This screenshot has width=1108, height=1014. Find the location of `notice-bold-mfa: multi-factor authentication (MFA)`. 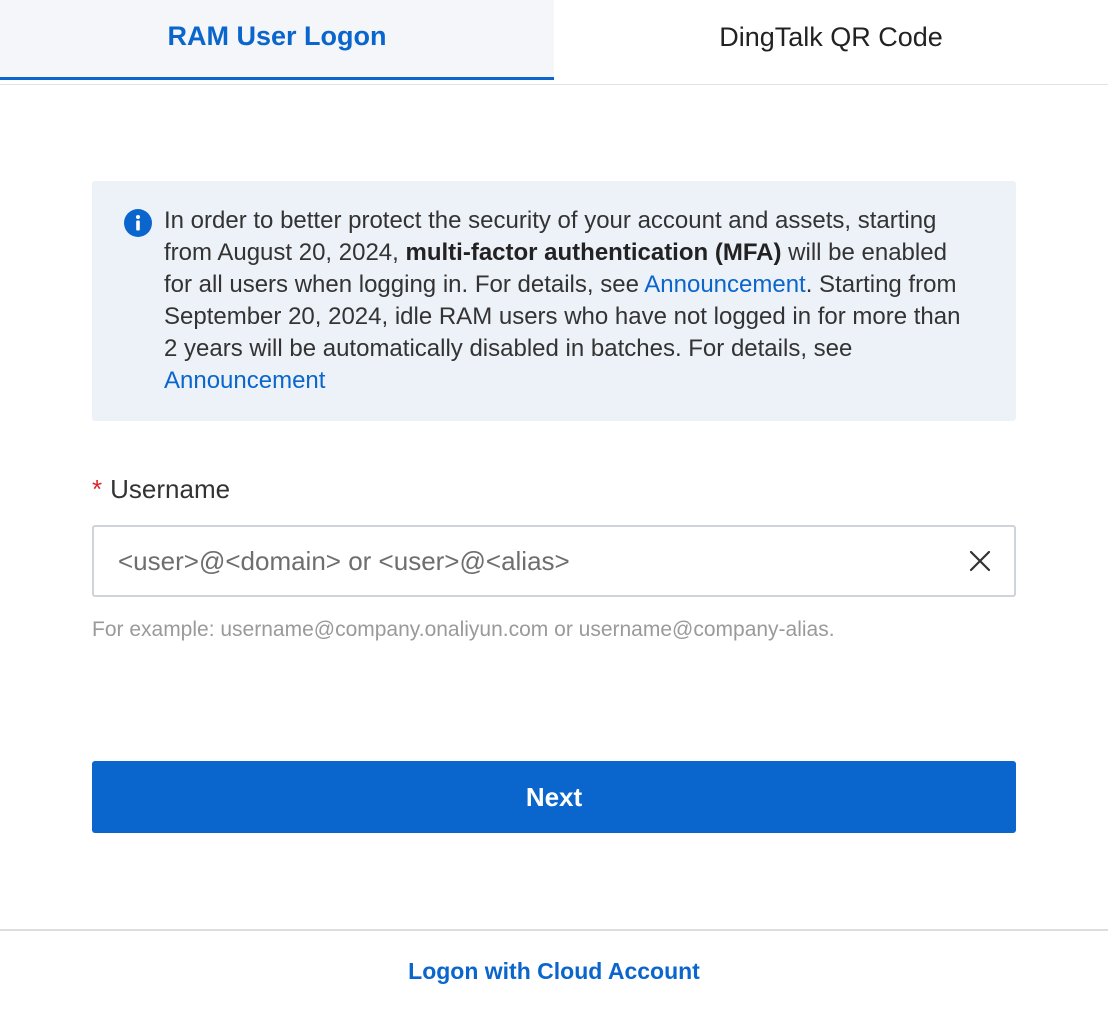

notice-bold-mfa: multi-factor authentication (MFA) is located at coordinates (593, 252).